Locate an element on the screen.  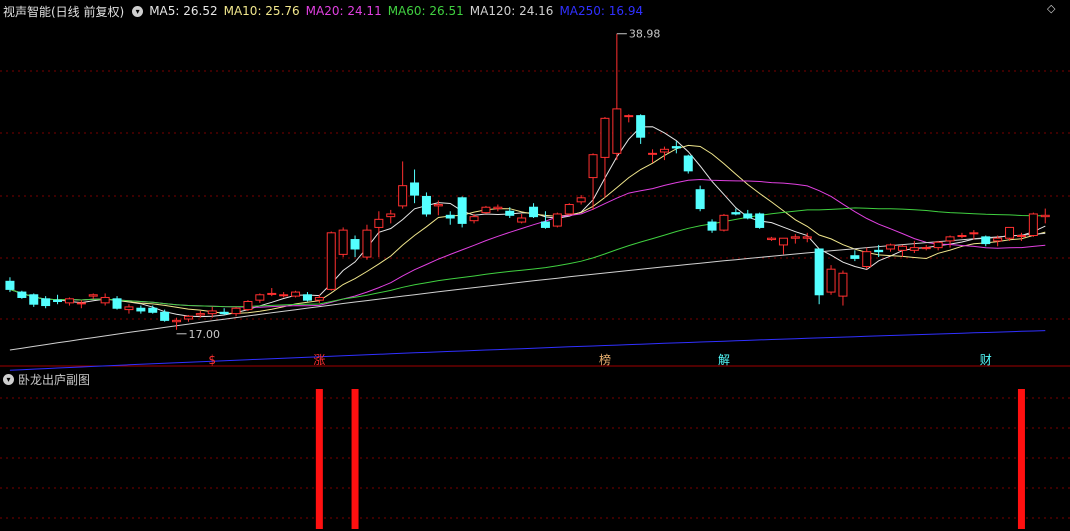
event-markers: $ 涨 榜 解 财 is located at coordinates (599, 359).